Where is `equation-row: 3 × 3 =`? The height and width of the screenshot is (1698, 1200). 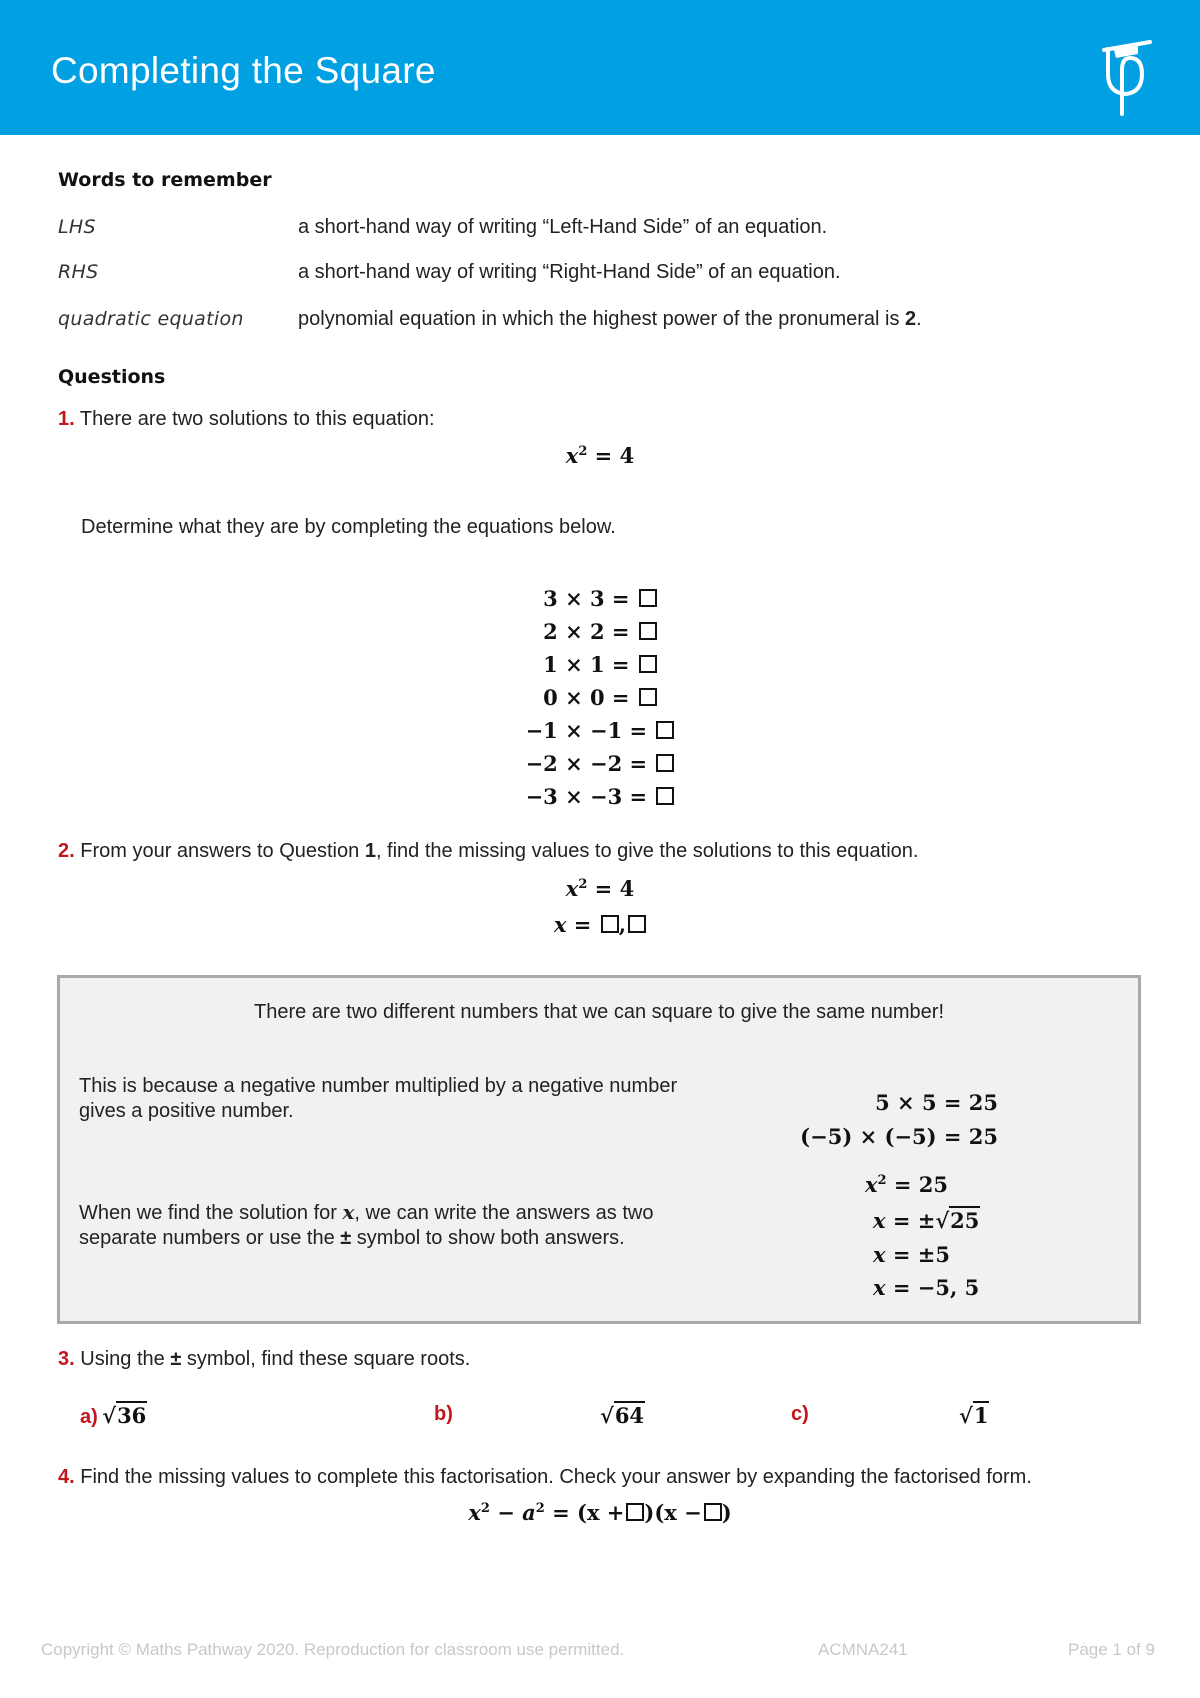 equation-row: 3 × 3 = is located at coordinates (600, 598).